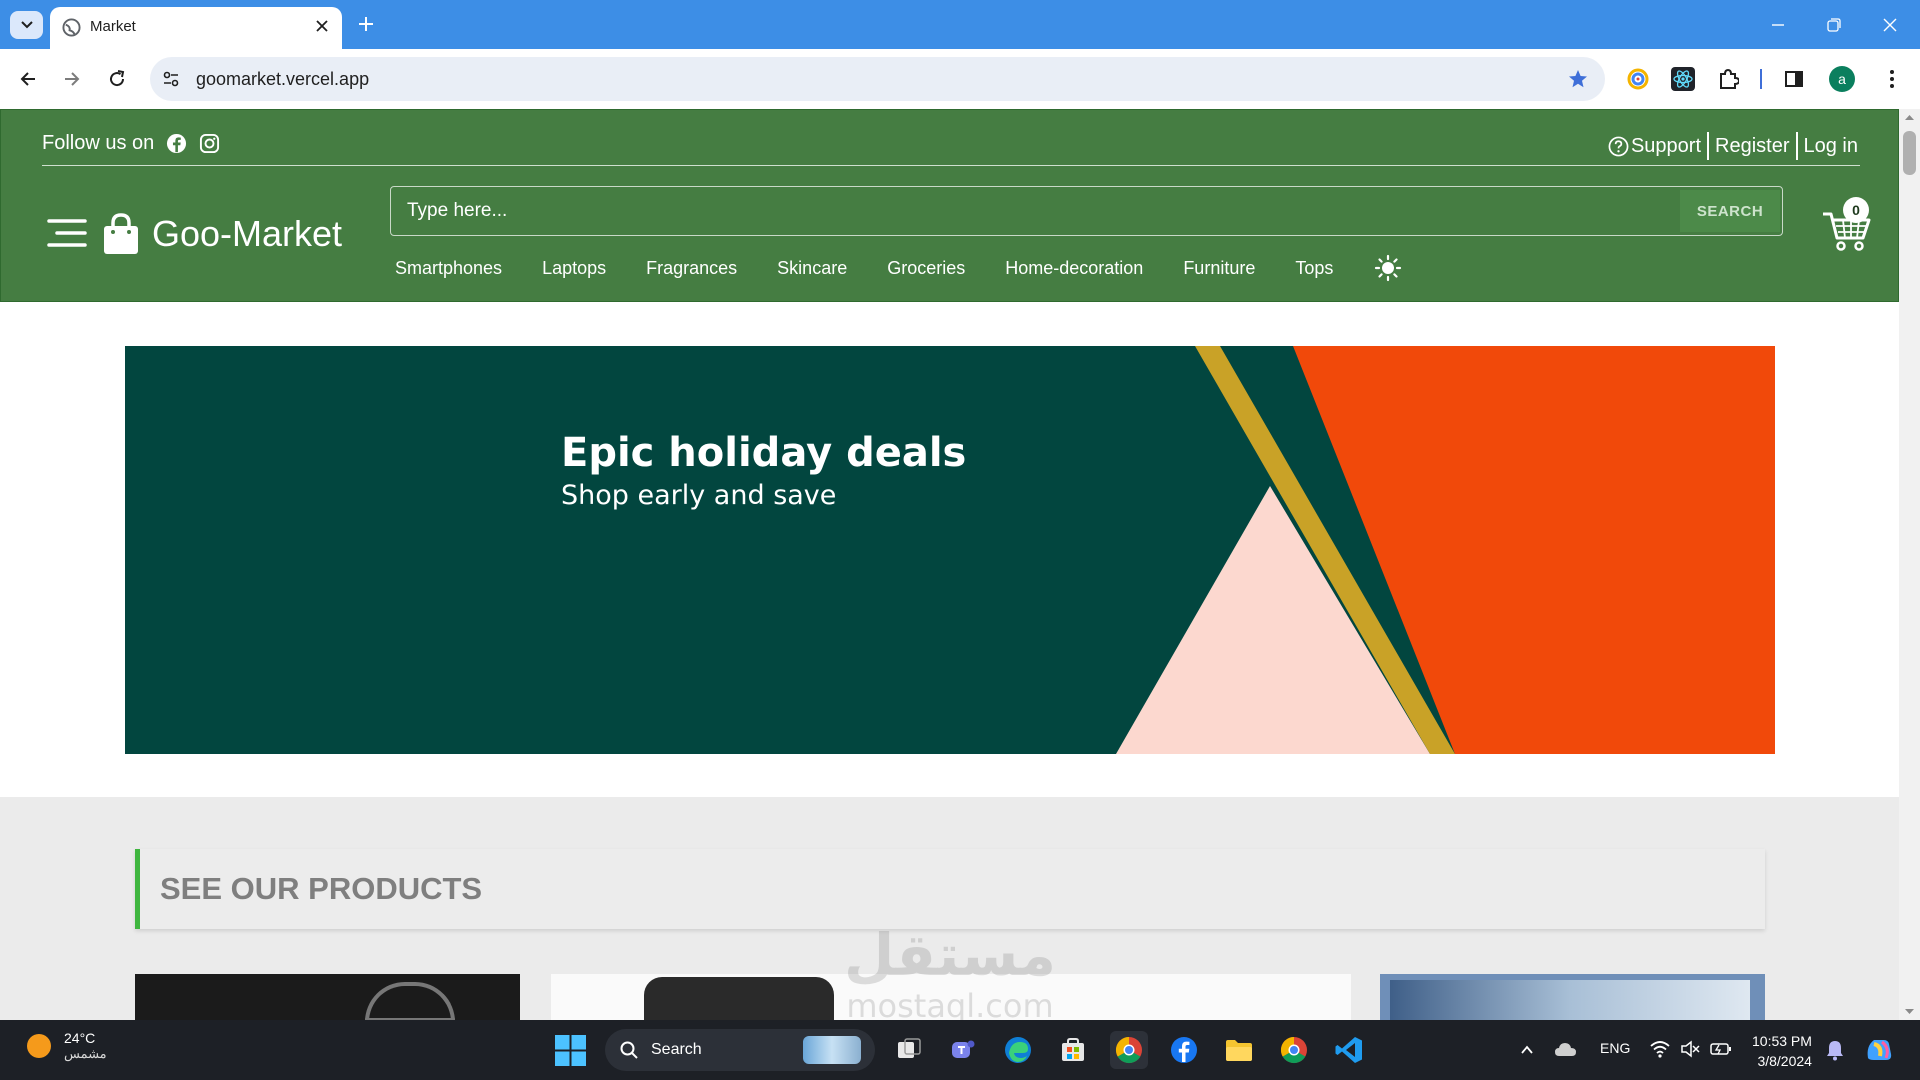  Describe the element at coordinates (121, 233) in the screenshot. I see `shopping-bag-icon` at that location.